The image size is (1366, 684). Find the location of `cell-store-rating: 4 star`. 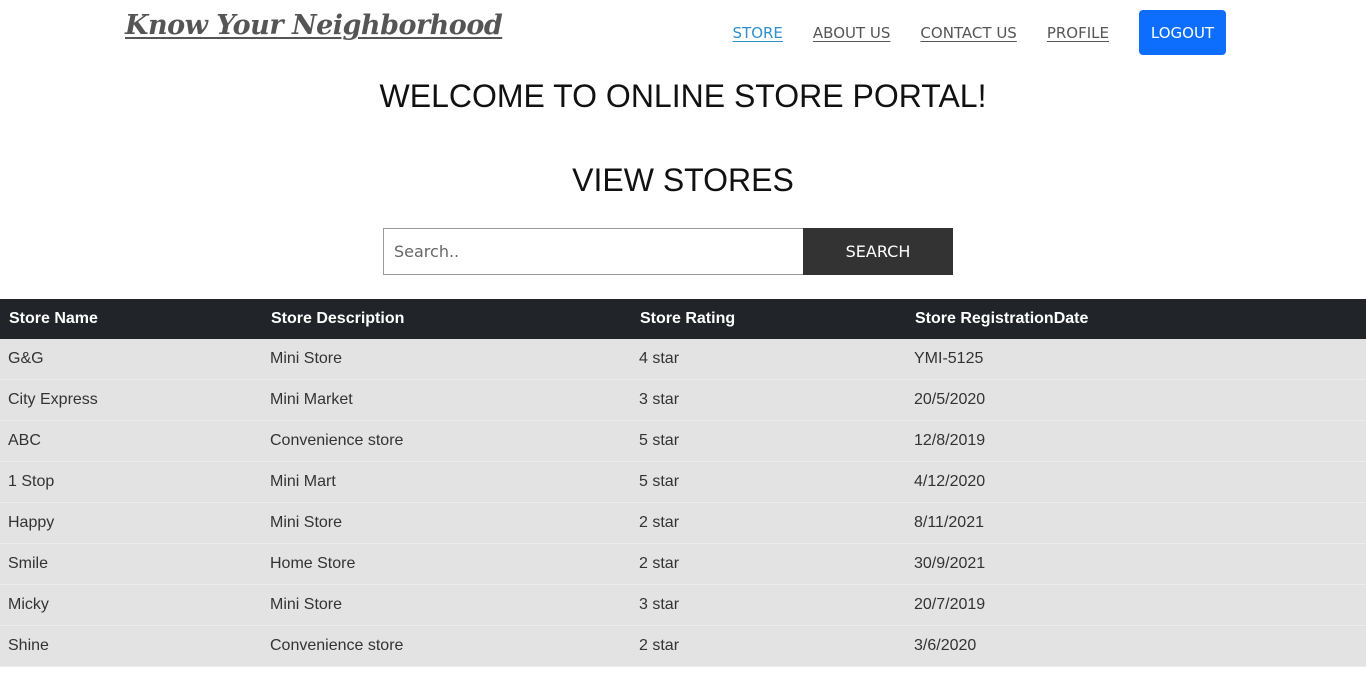

cell-store-rating: 4 star is located at coordinates (768, 359).